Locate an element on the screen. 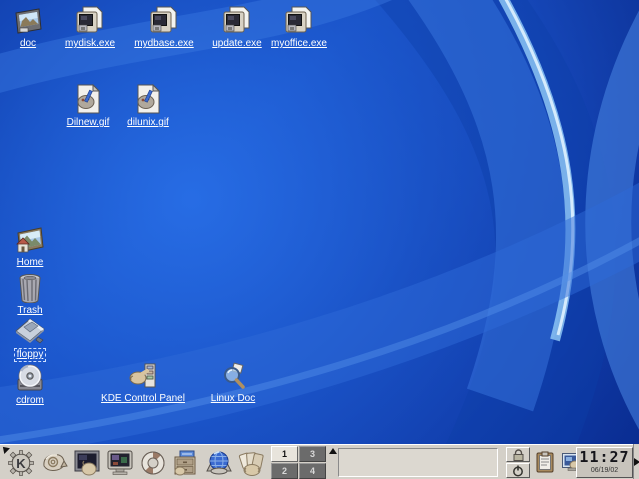 This screenshot has width=639, height=479. lock-screen-button is located at coordinates (518, 454).